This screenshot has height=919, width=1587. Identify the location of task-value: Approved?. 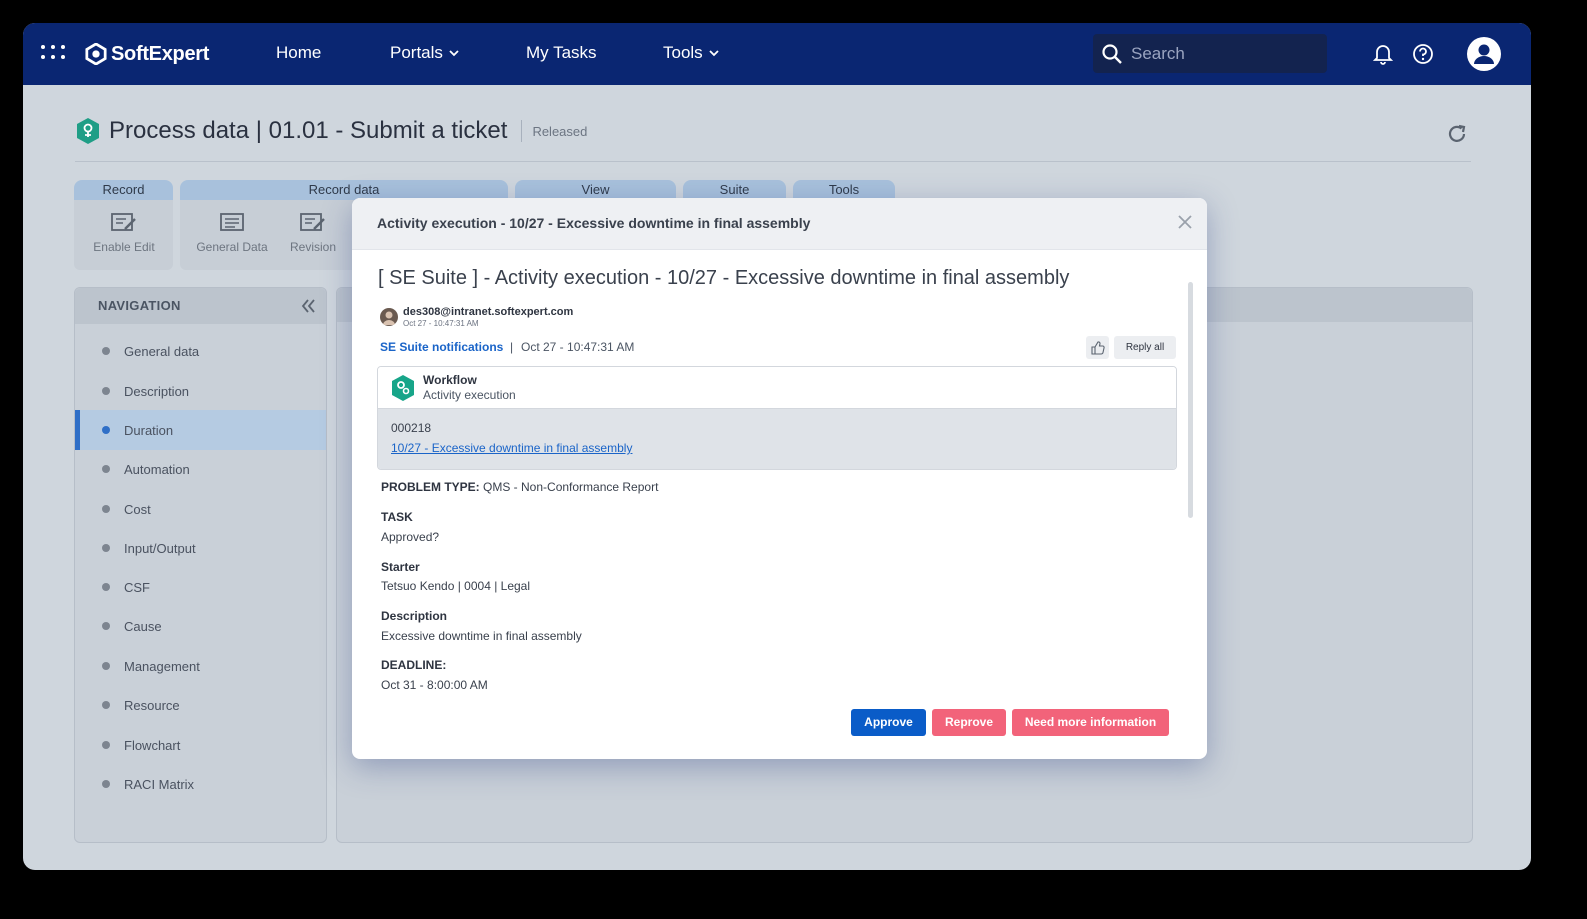
(410, 537).